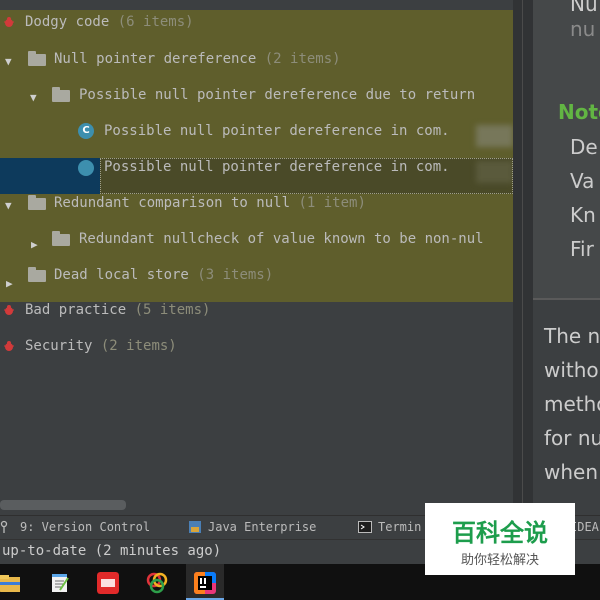 The image size is (600, 600). I want to click on description-line: metho, so click(572, 404).